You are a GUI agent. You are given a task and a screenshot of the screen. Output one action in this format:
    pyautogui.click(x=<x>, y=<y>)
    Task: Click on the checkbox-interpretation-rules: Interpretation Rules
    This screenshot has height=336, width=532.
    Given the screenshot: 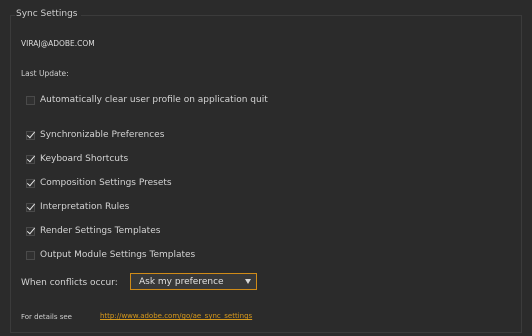 What is the action you would take?
    pyautogui.click(x=77, y=207)
    